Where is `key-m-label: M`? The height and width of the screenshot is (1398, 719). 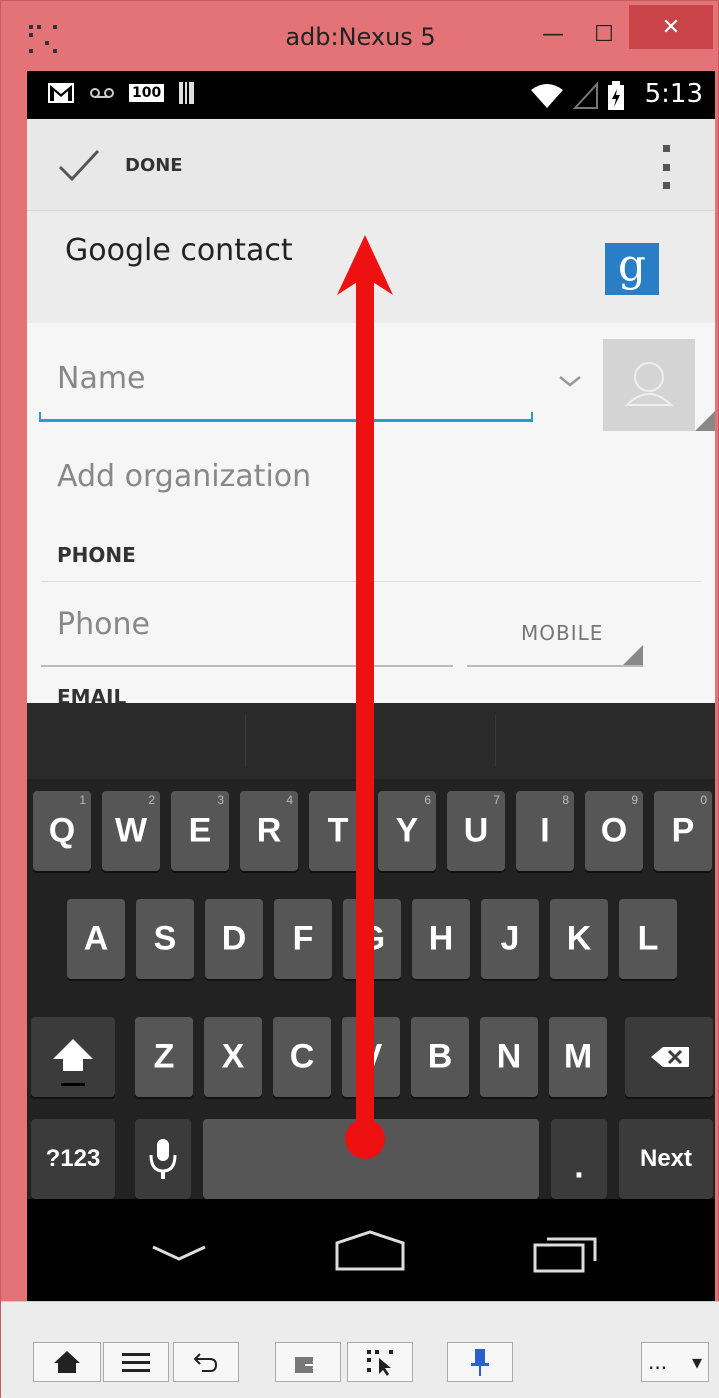 key-m-label: M is located at coordinates (578, 1056).